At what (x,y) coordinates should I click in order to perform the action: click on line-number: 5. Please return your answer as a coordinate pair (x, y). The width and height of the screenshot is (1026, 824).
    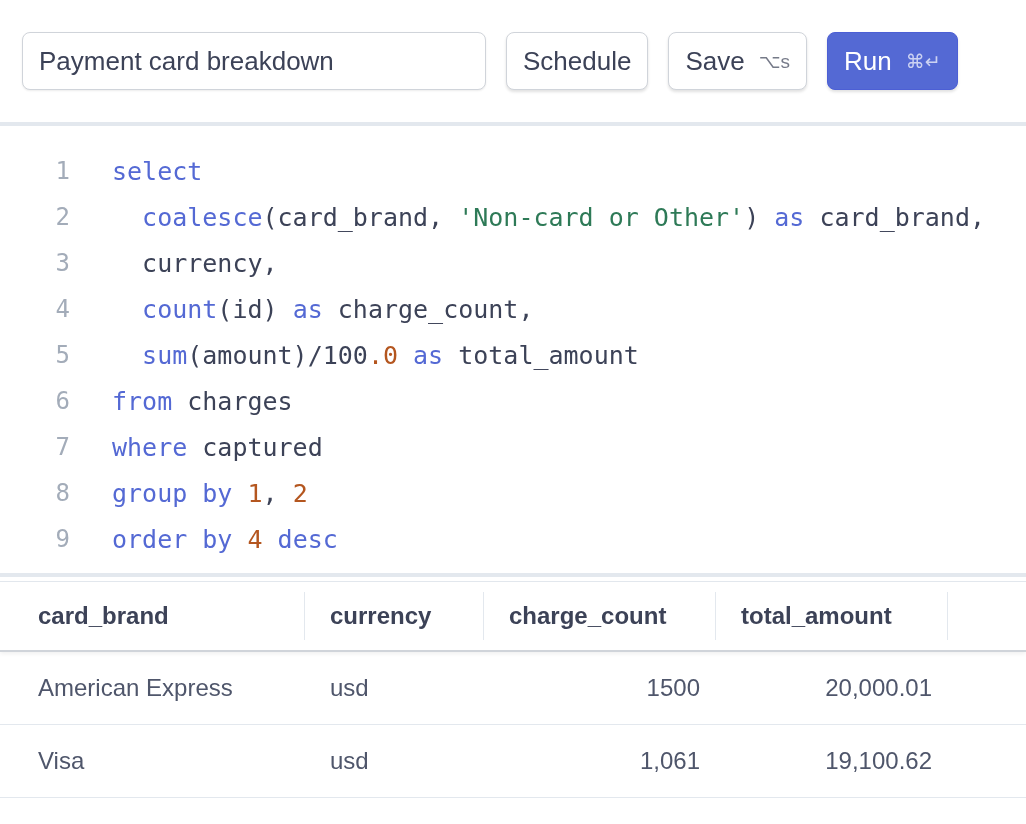
    Looking at the image, I should click on (62, 355).